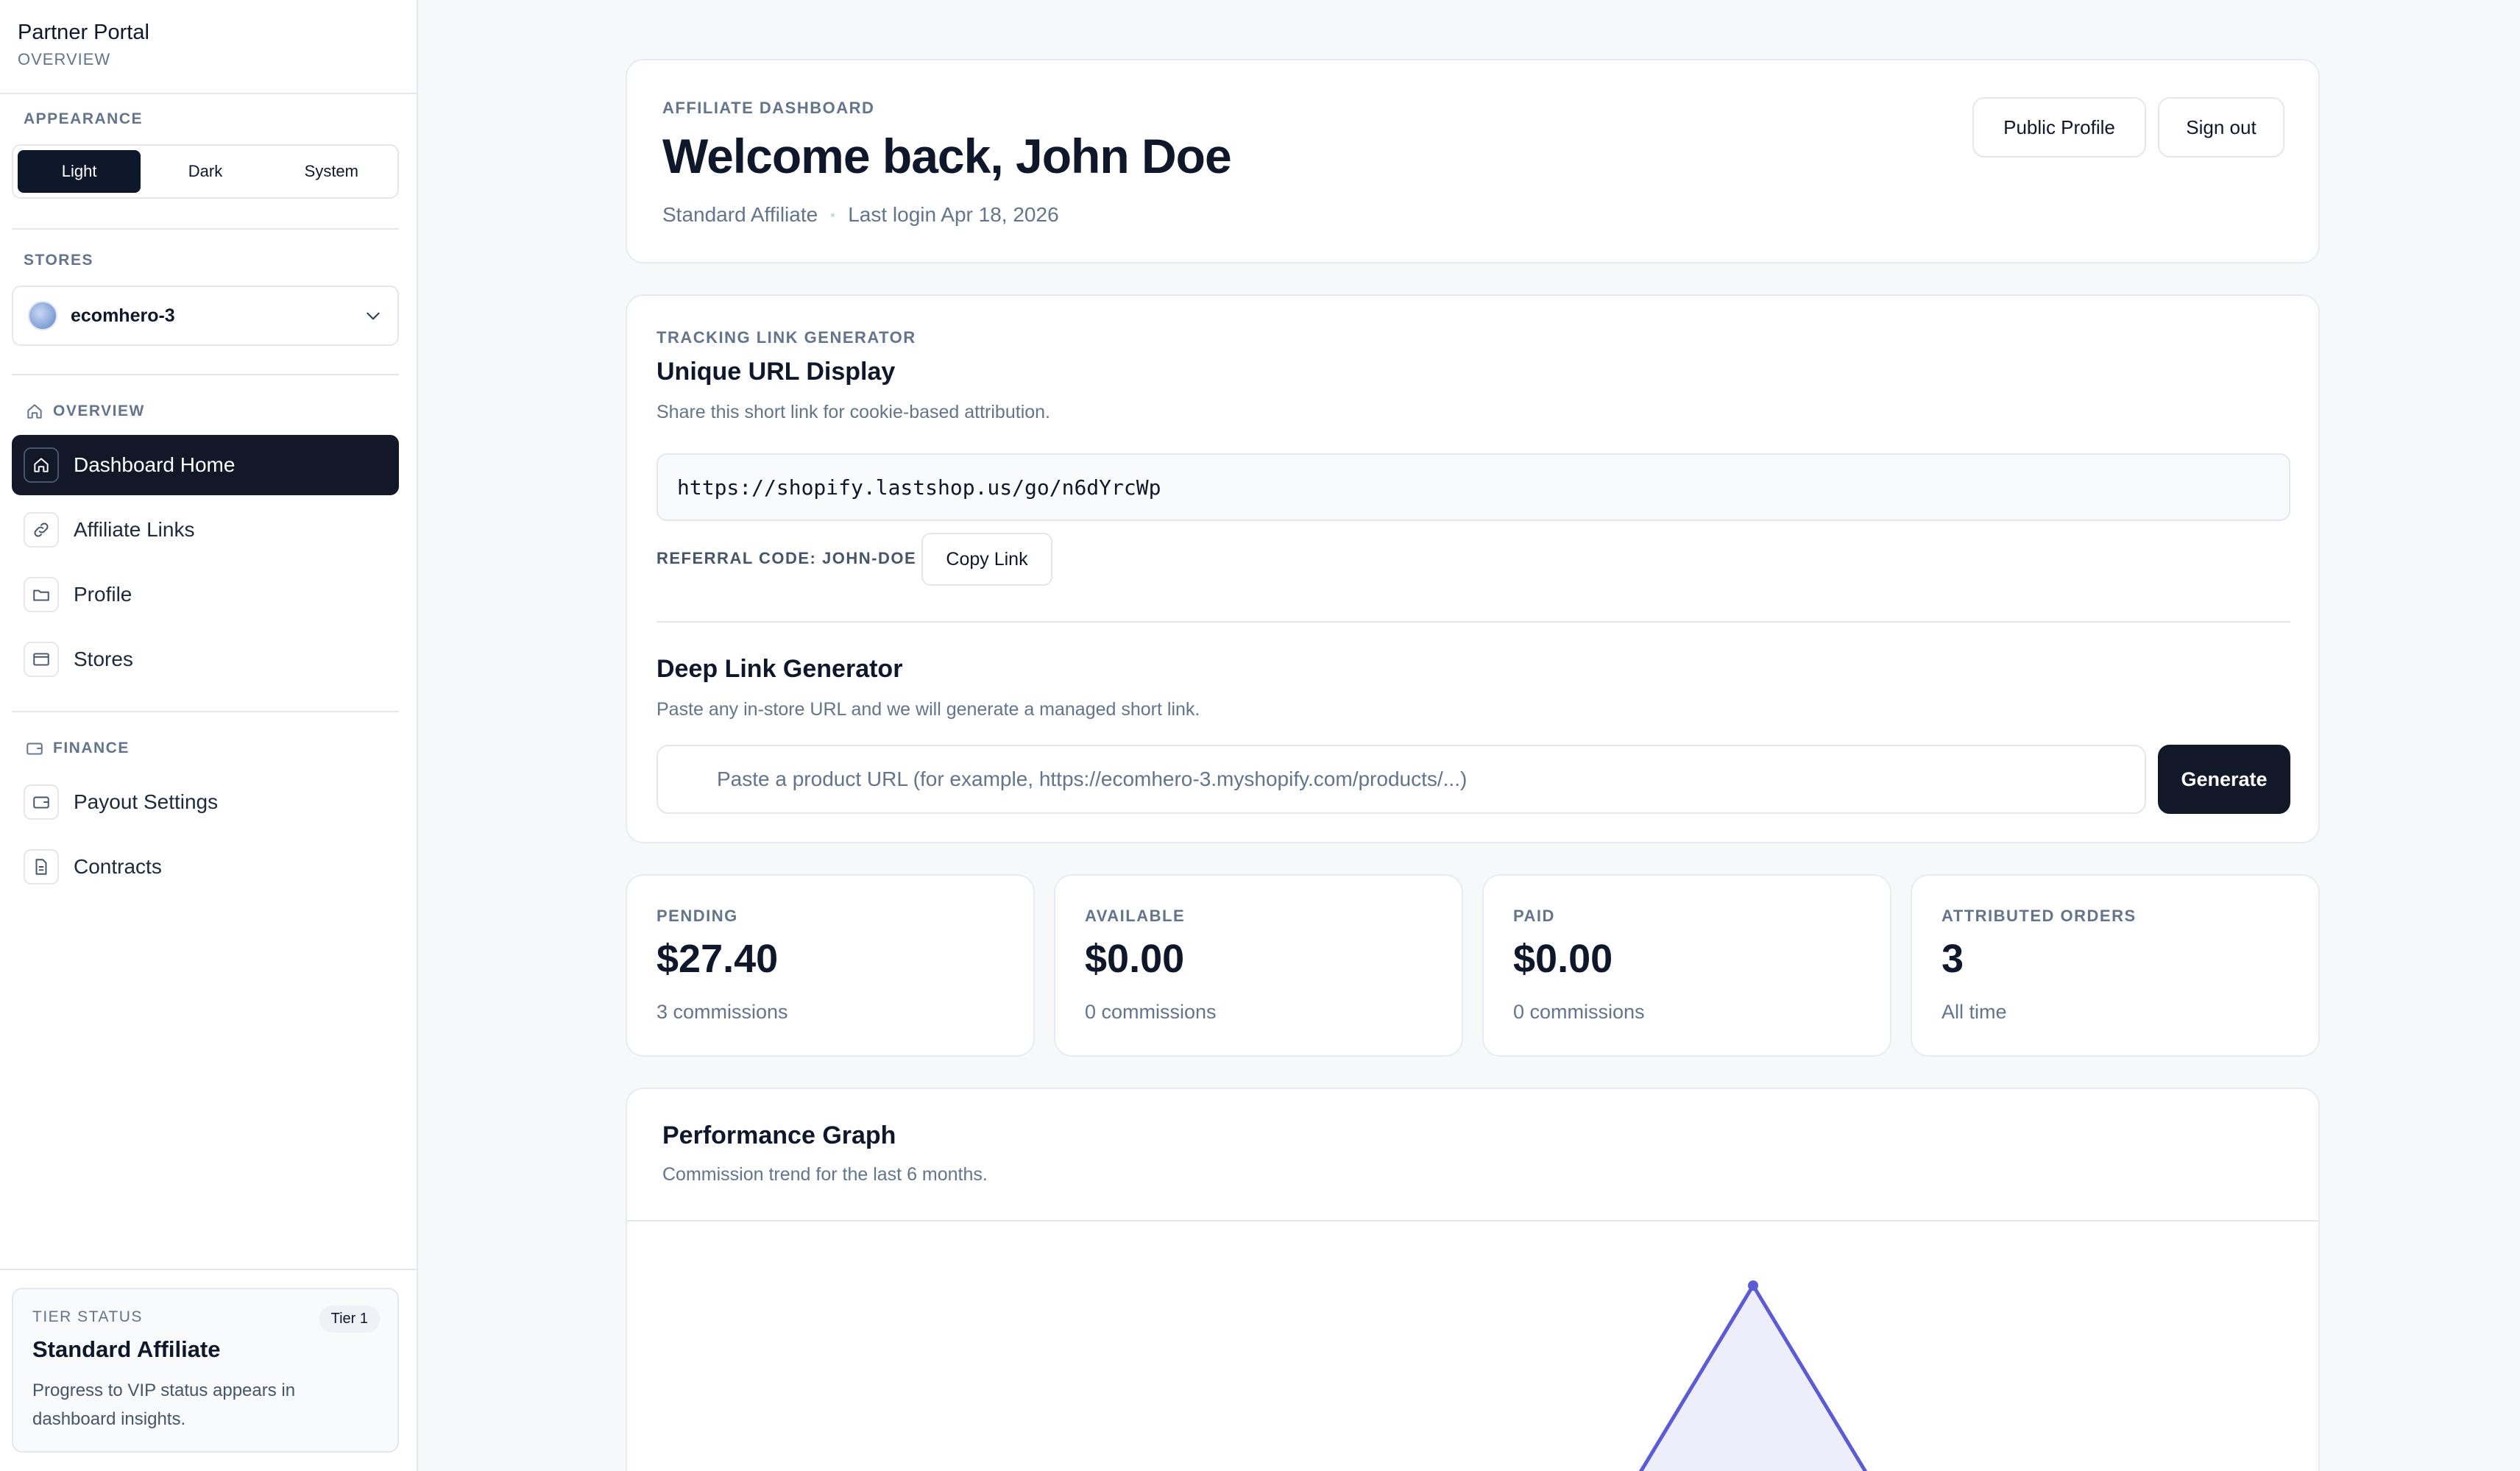 This screenshot has height=1471, width=2520. I want to click on stat-label: PENDING, so click(697, 916).